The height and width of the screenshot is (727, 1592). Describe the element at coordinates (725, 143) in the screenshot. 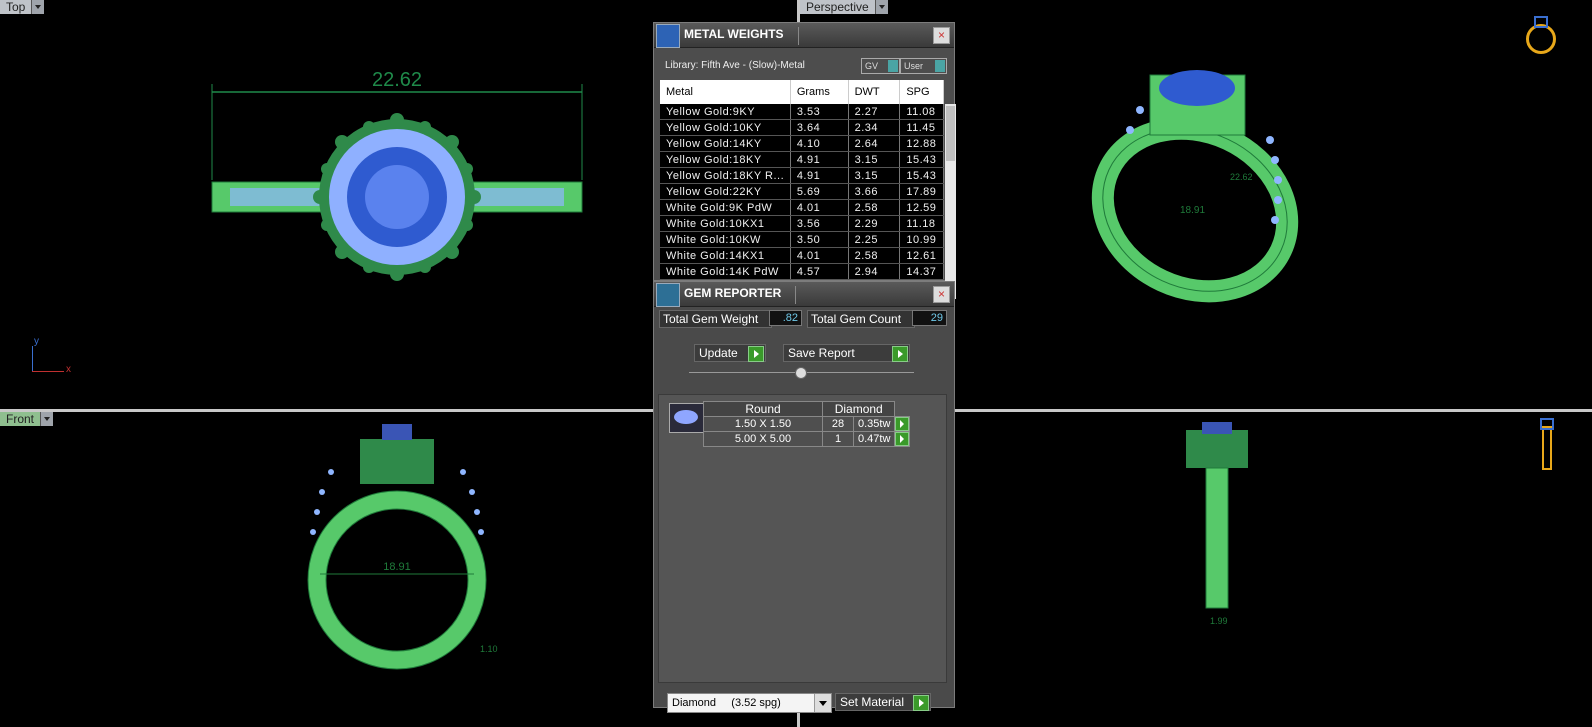

I see `cell-metal: Yellow Gold:14KY` at that location.